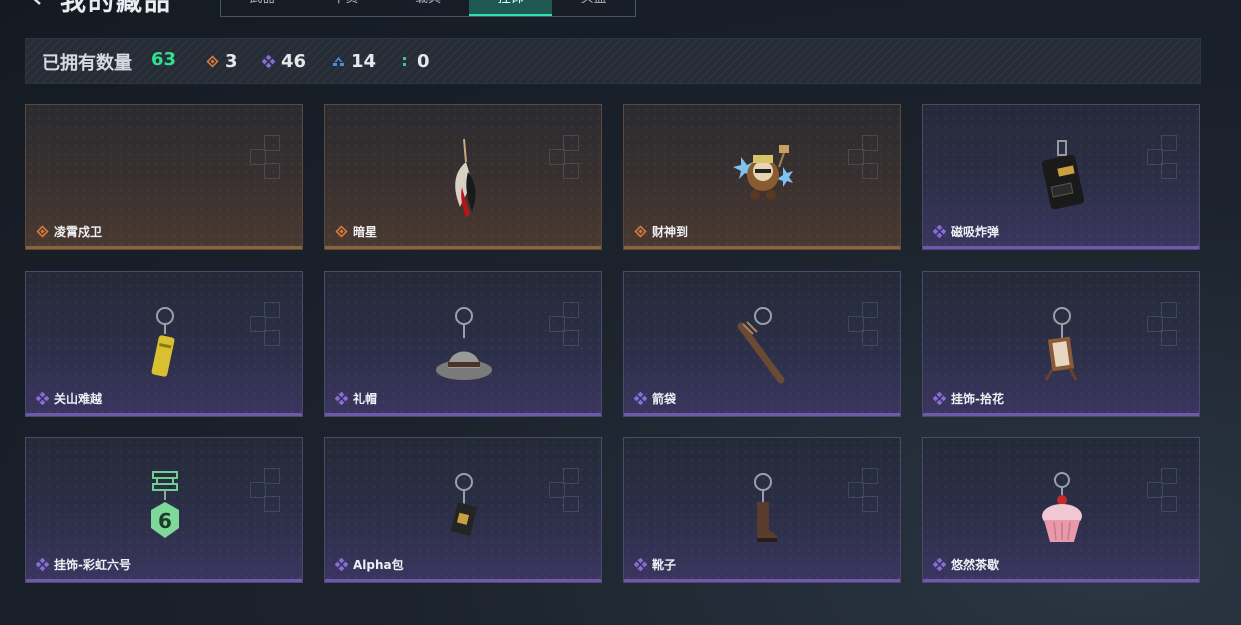 This screenshot has width=1241, height=625. I want to click on item-label: 礼帽, so click(356, 398).